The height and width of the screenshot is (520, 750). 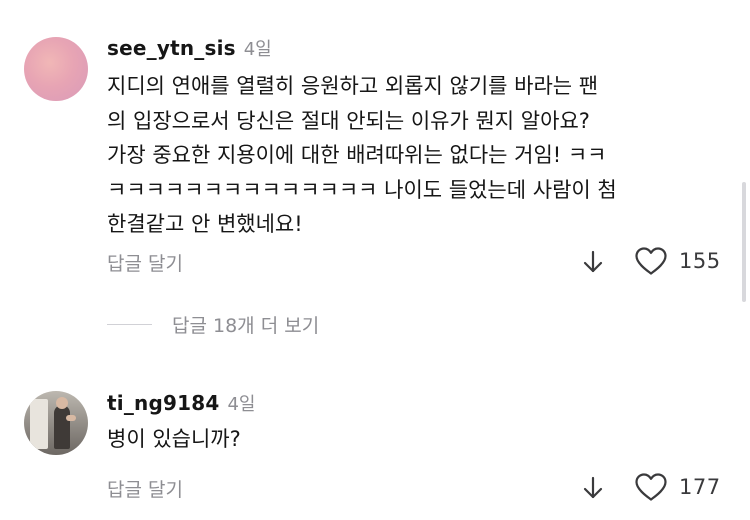 I want to click on view-replies-button: 답글 18개 더 보기, so click(x=213, y=324).